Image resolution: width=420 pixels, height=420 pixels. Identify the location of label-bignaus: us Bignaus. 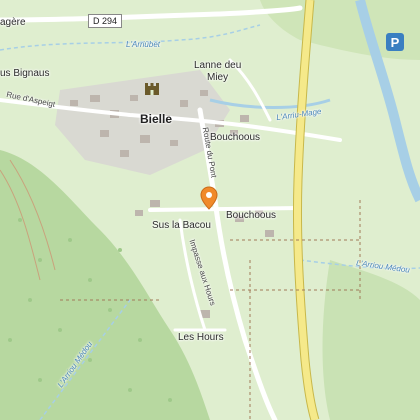
(25, 73).